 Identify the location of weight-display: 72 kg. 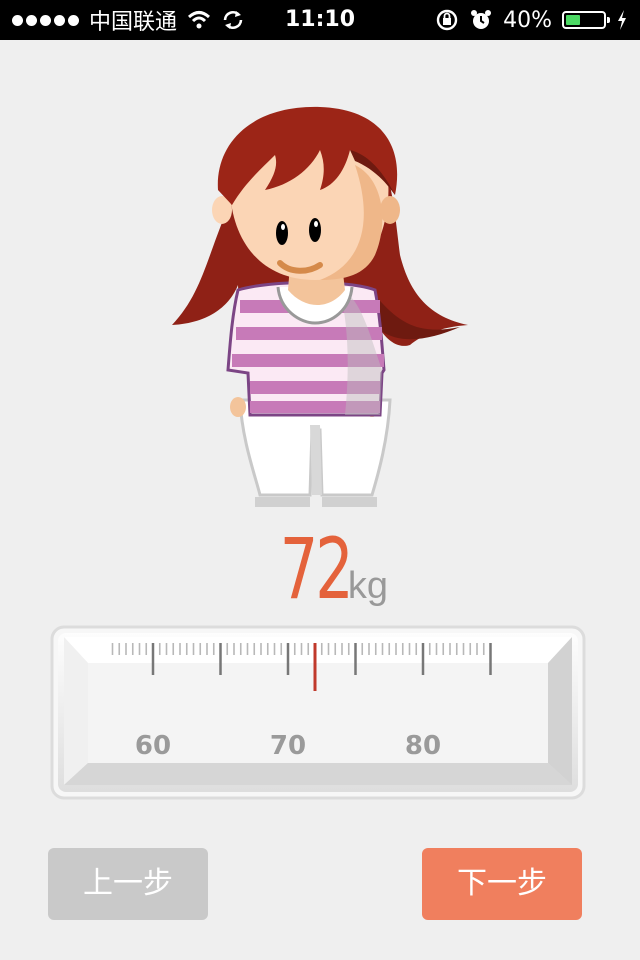
(320, 569).